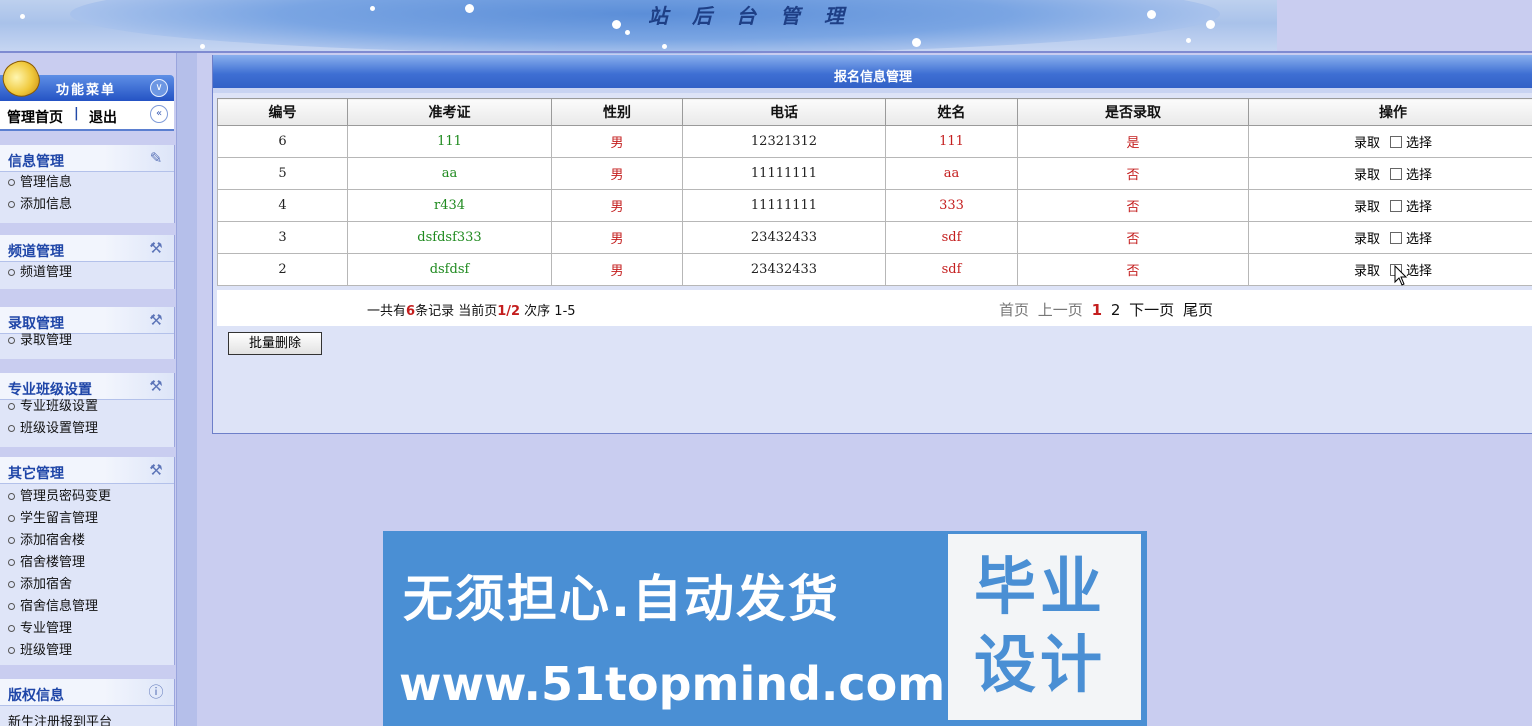 This screenshot has height=726, width=1532. I want to click on logout-link: 退出, so click(103, 117).